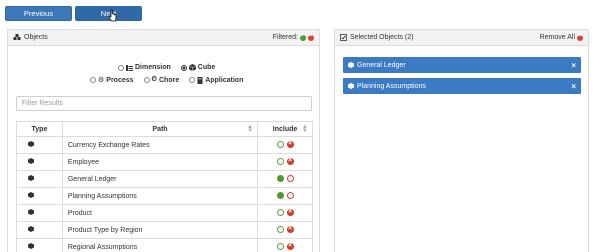 The width and height of the screenshot is (602, 252). Describe the element at coordinates (200, 80) in the screenshot. I see `book-icon` at that location.